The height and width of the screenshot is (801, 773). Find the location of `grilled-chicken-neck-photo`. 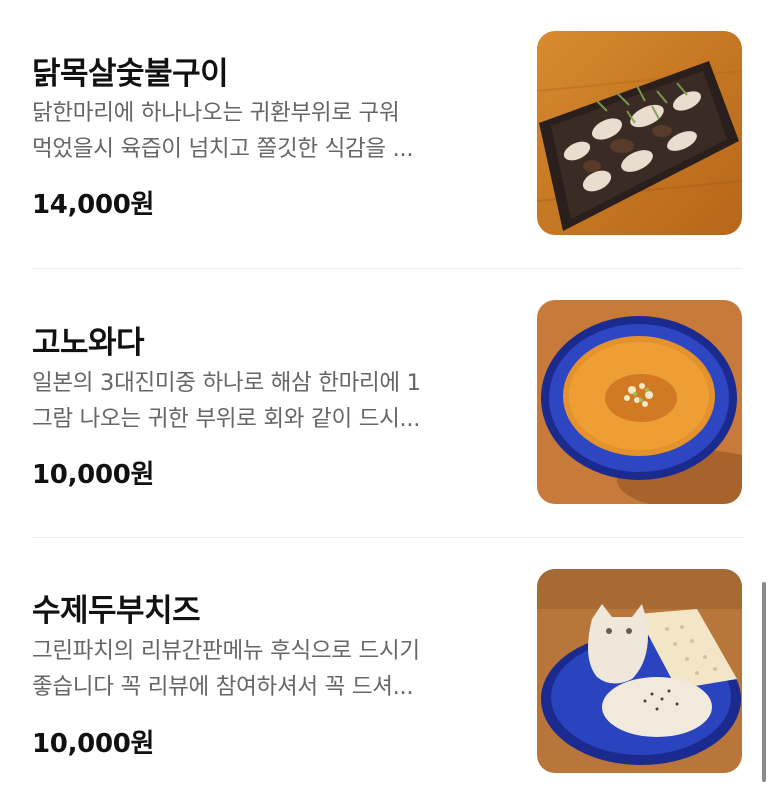

grilled-chicken-neck-photo is located at coordinates (639, 133).